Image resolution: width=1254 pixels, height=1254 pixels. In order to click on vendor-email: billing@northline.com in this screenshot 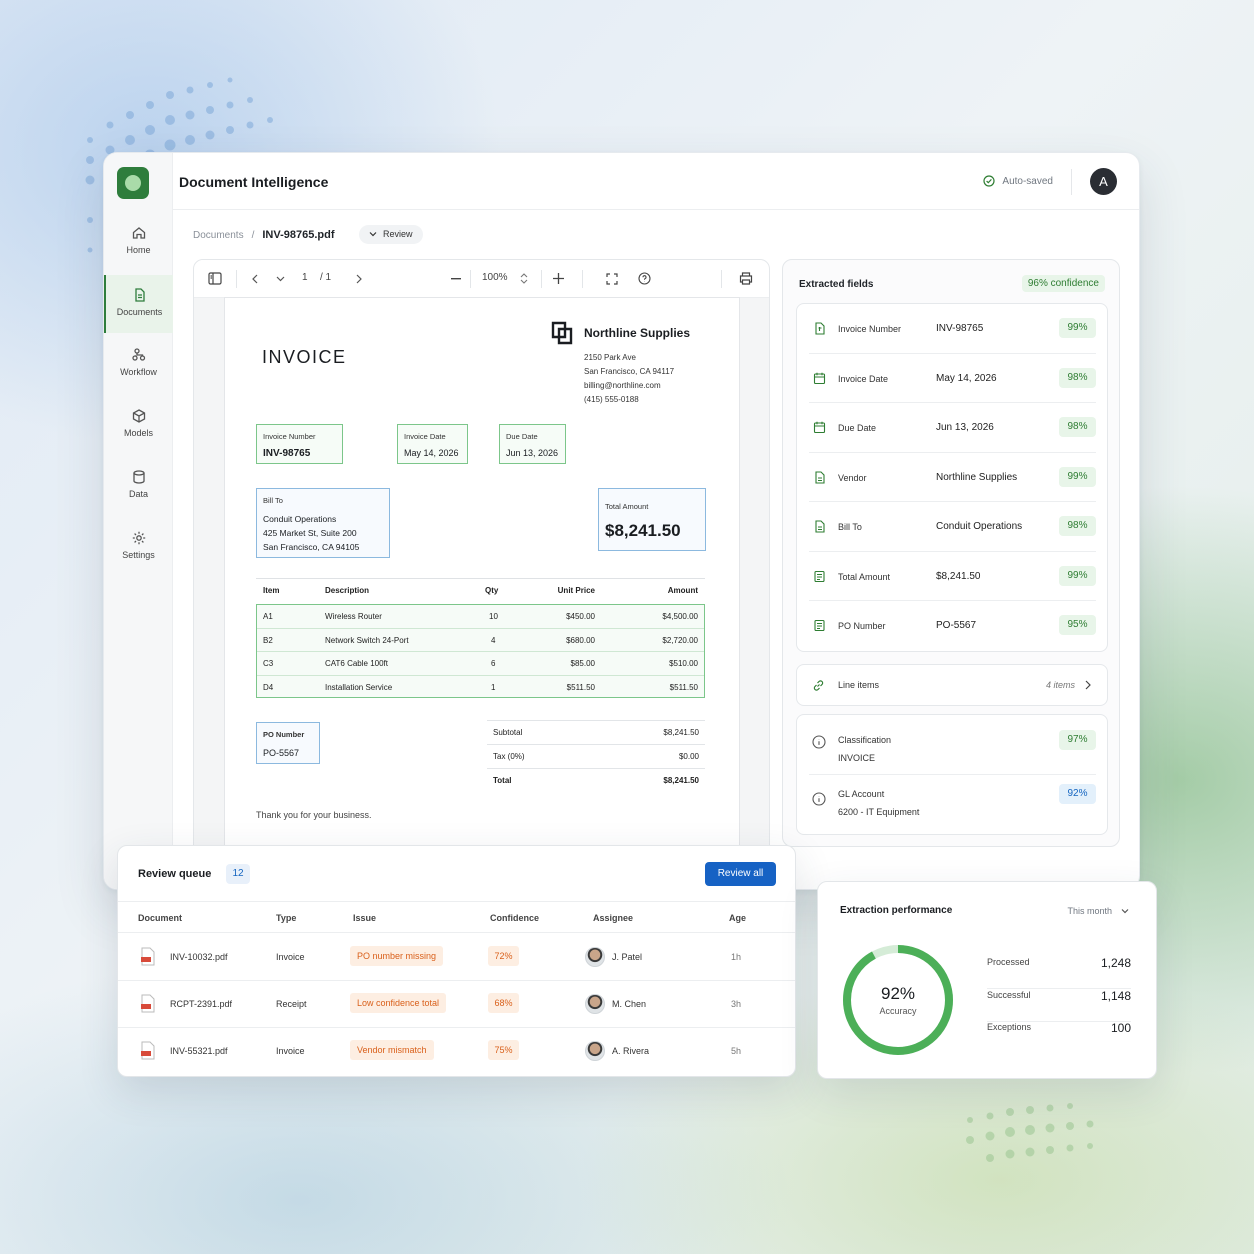, I will do `click(622, 385)`.